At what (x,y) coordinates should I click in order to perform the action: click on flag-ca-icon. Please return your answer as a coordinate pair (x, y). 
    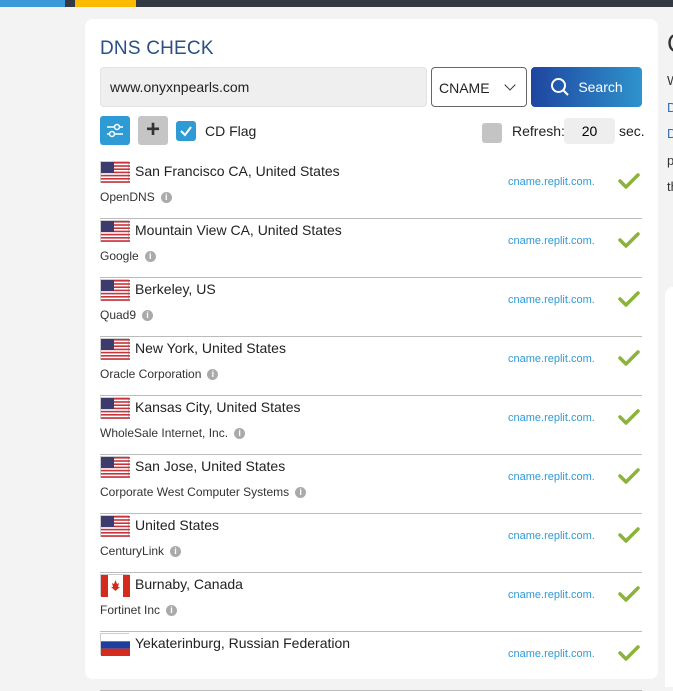
    Looking at the image, I should click on (115, 585).